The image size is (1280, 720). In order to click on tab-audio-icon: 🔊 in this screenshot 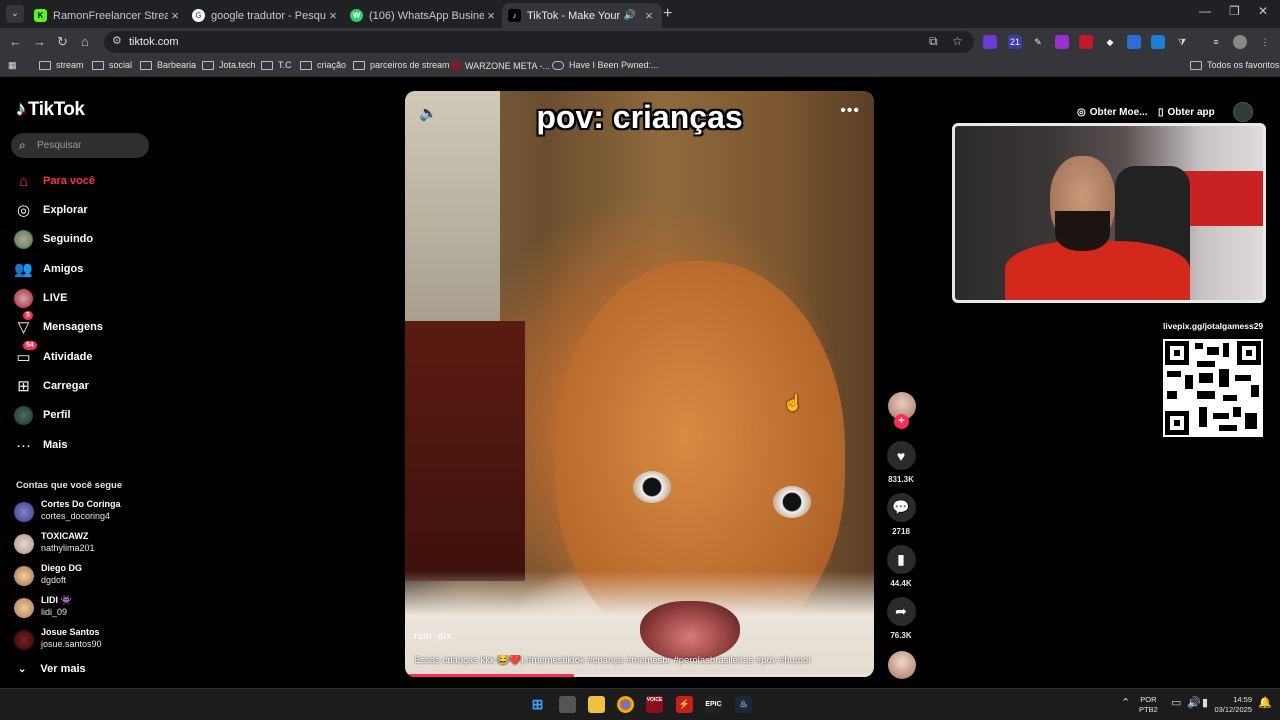, I will do `click(630, 15)`.